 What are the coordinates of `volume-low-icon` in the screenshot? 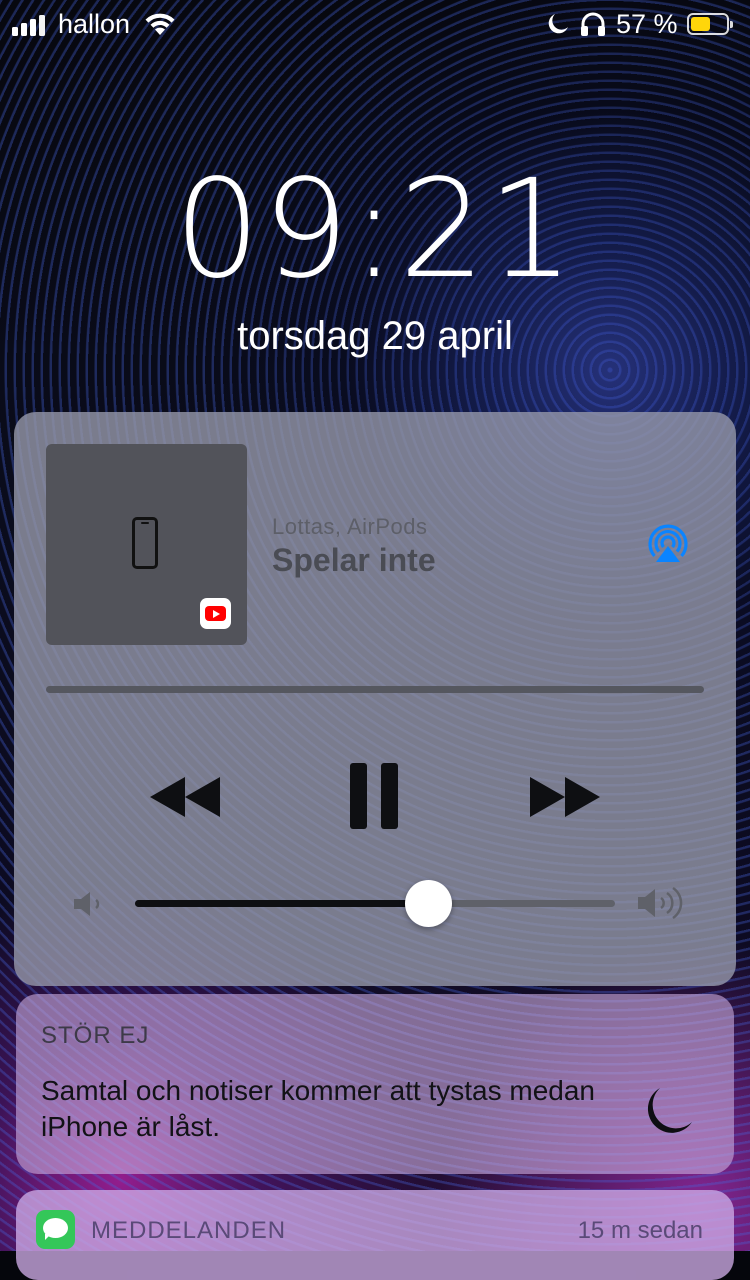 It's located at (87, 904).